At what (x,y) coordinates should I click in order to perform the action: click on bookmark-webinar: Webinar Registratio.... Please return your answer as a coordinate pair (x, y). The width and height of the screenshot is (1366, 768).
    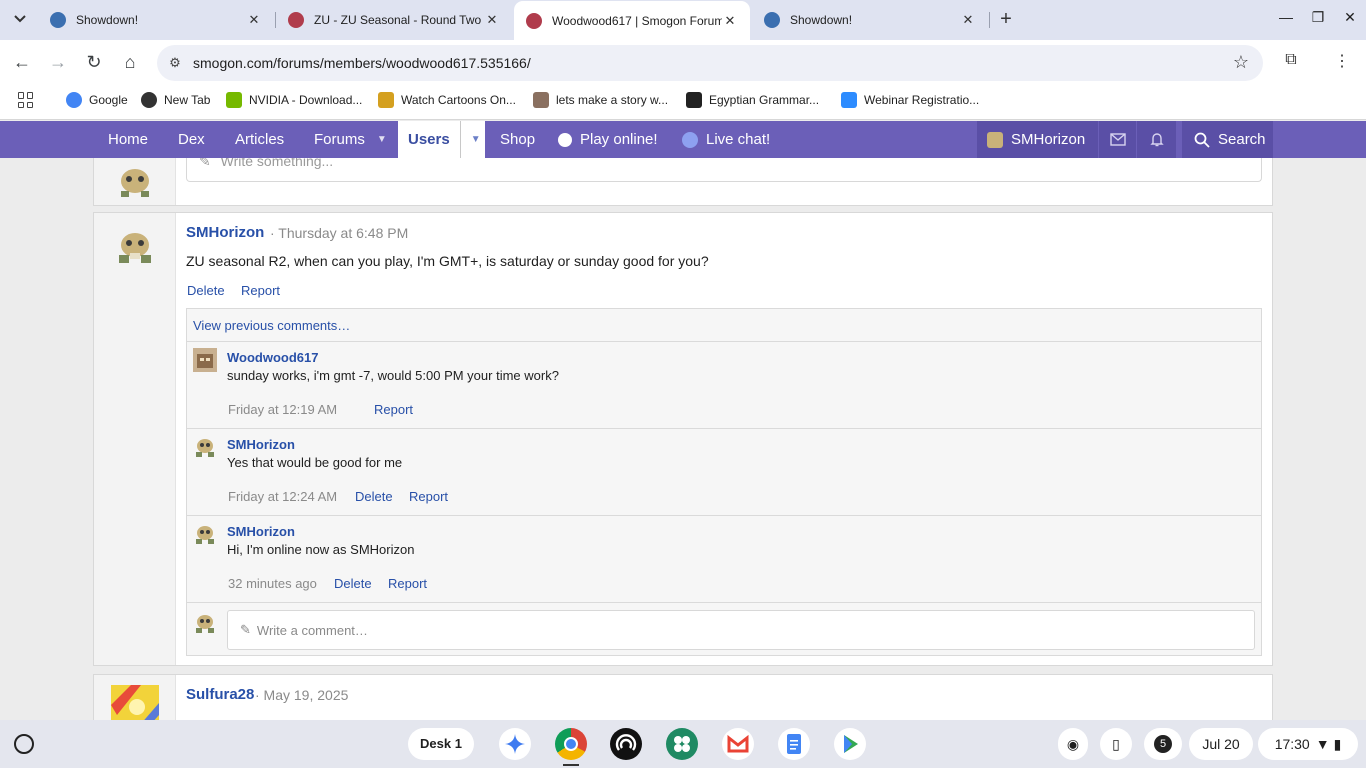
    Looking at the image, I should click on (910, 100).